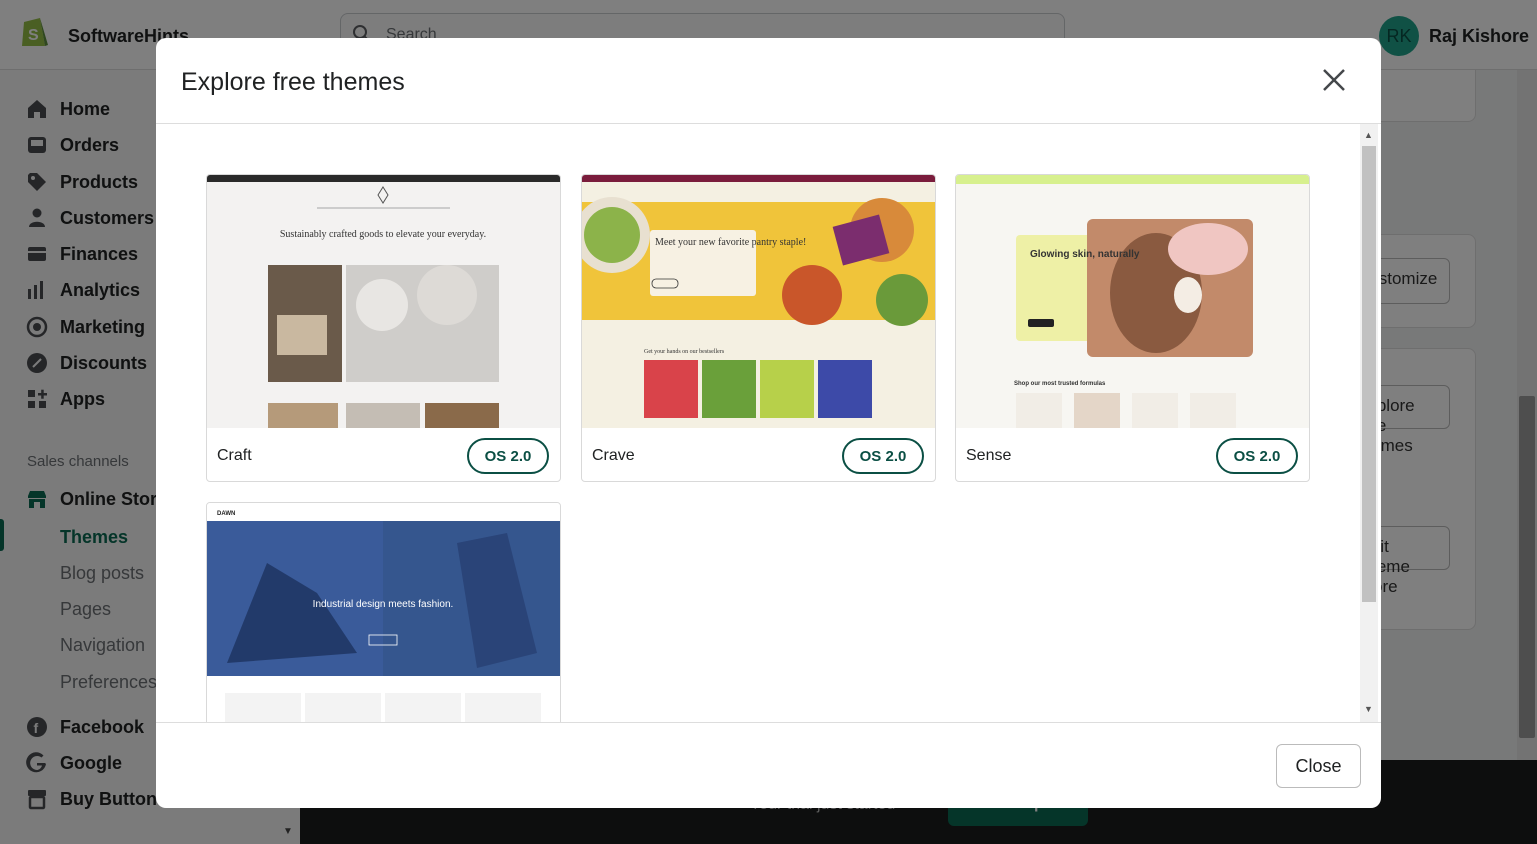 This screenshot has width=1537, height=844. I want to click on modal-header: Explore free themes, so click(768, 81).